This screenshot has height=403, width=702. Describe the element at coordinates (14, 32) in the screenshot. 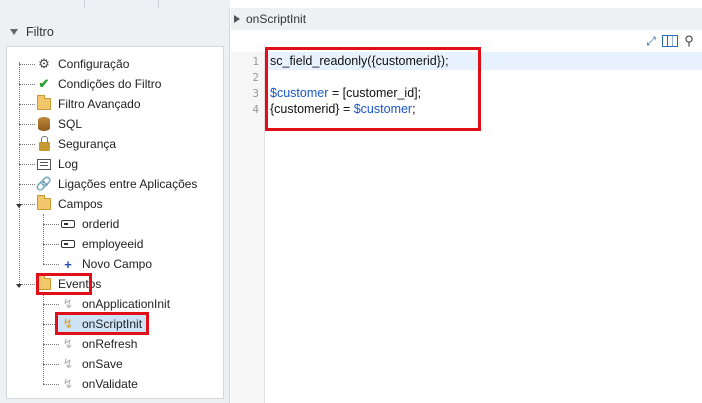

I see `collapse-triangle-icon` at that location.